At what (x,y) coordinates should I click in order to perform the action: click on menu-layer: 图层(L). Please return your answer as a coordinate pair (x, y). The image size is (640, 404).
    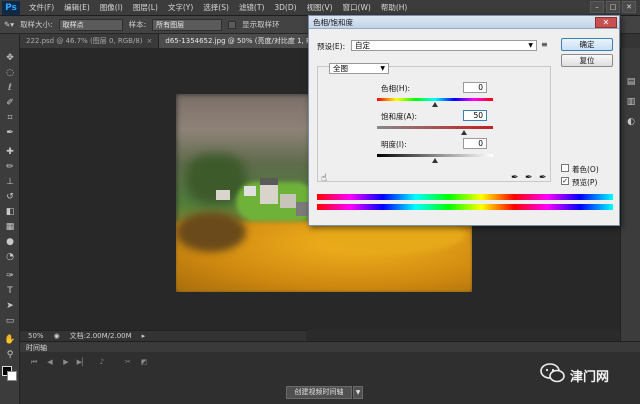
    Looking at the image, I should click on (145, 7).